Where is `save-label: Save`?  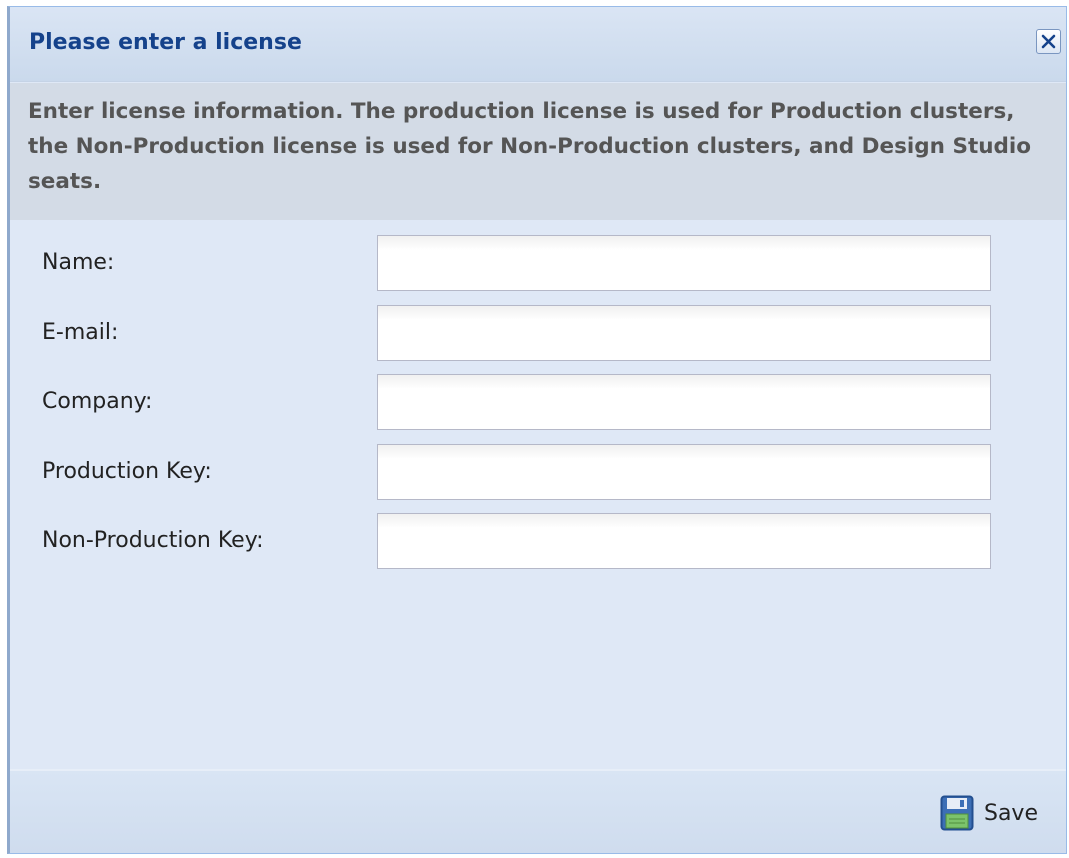
save-label: Save is located at coordinates (1010, 813).